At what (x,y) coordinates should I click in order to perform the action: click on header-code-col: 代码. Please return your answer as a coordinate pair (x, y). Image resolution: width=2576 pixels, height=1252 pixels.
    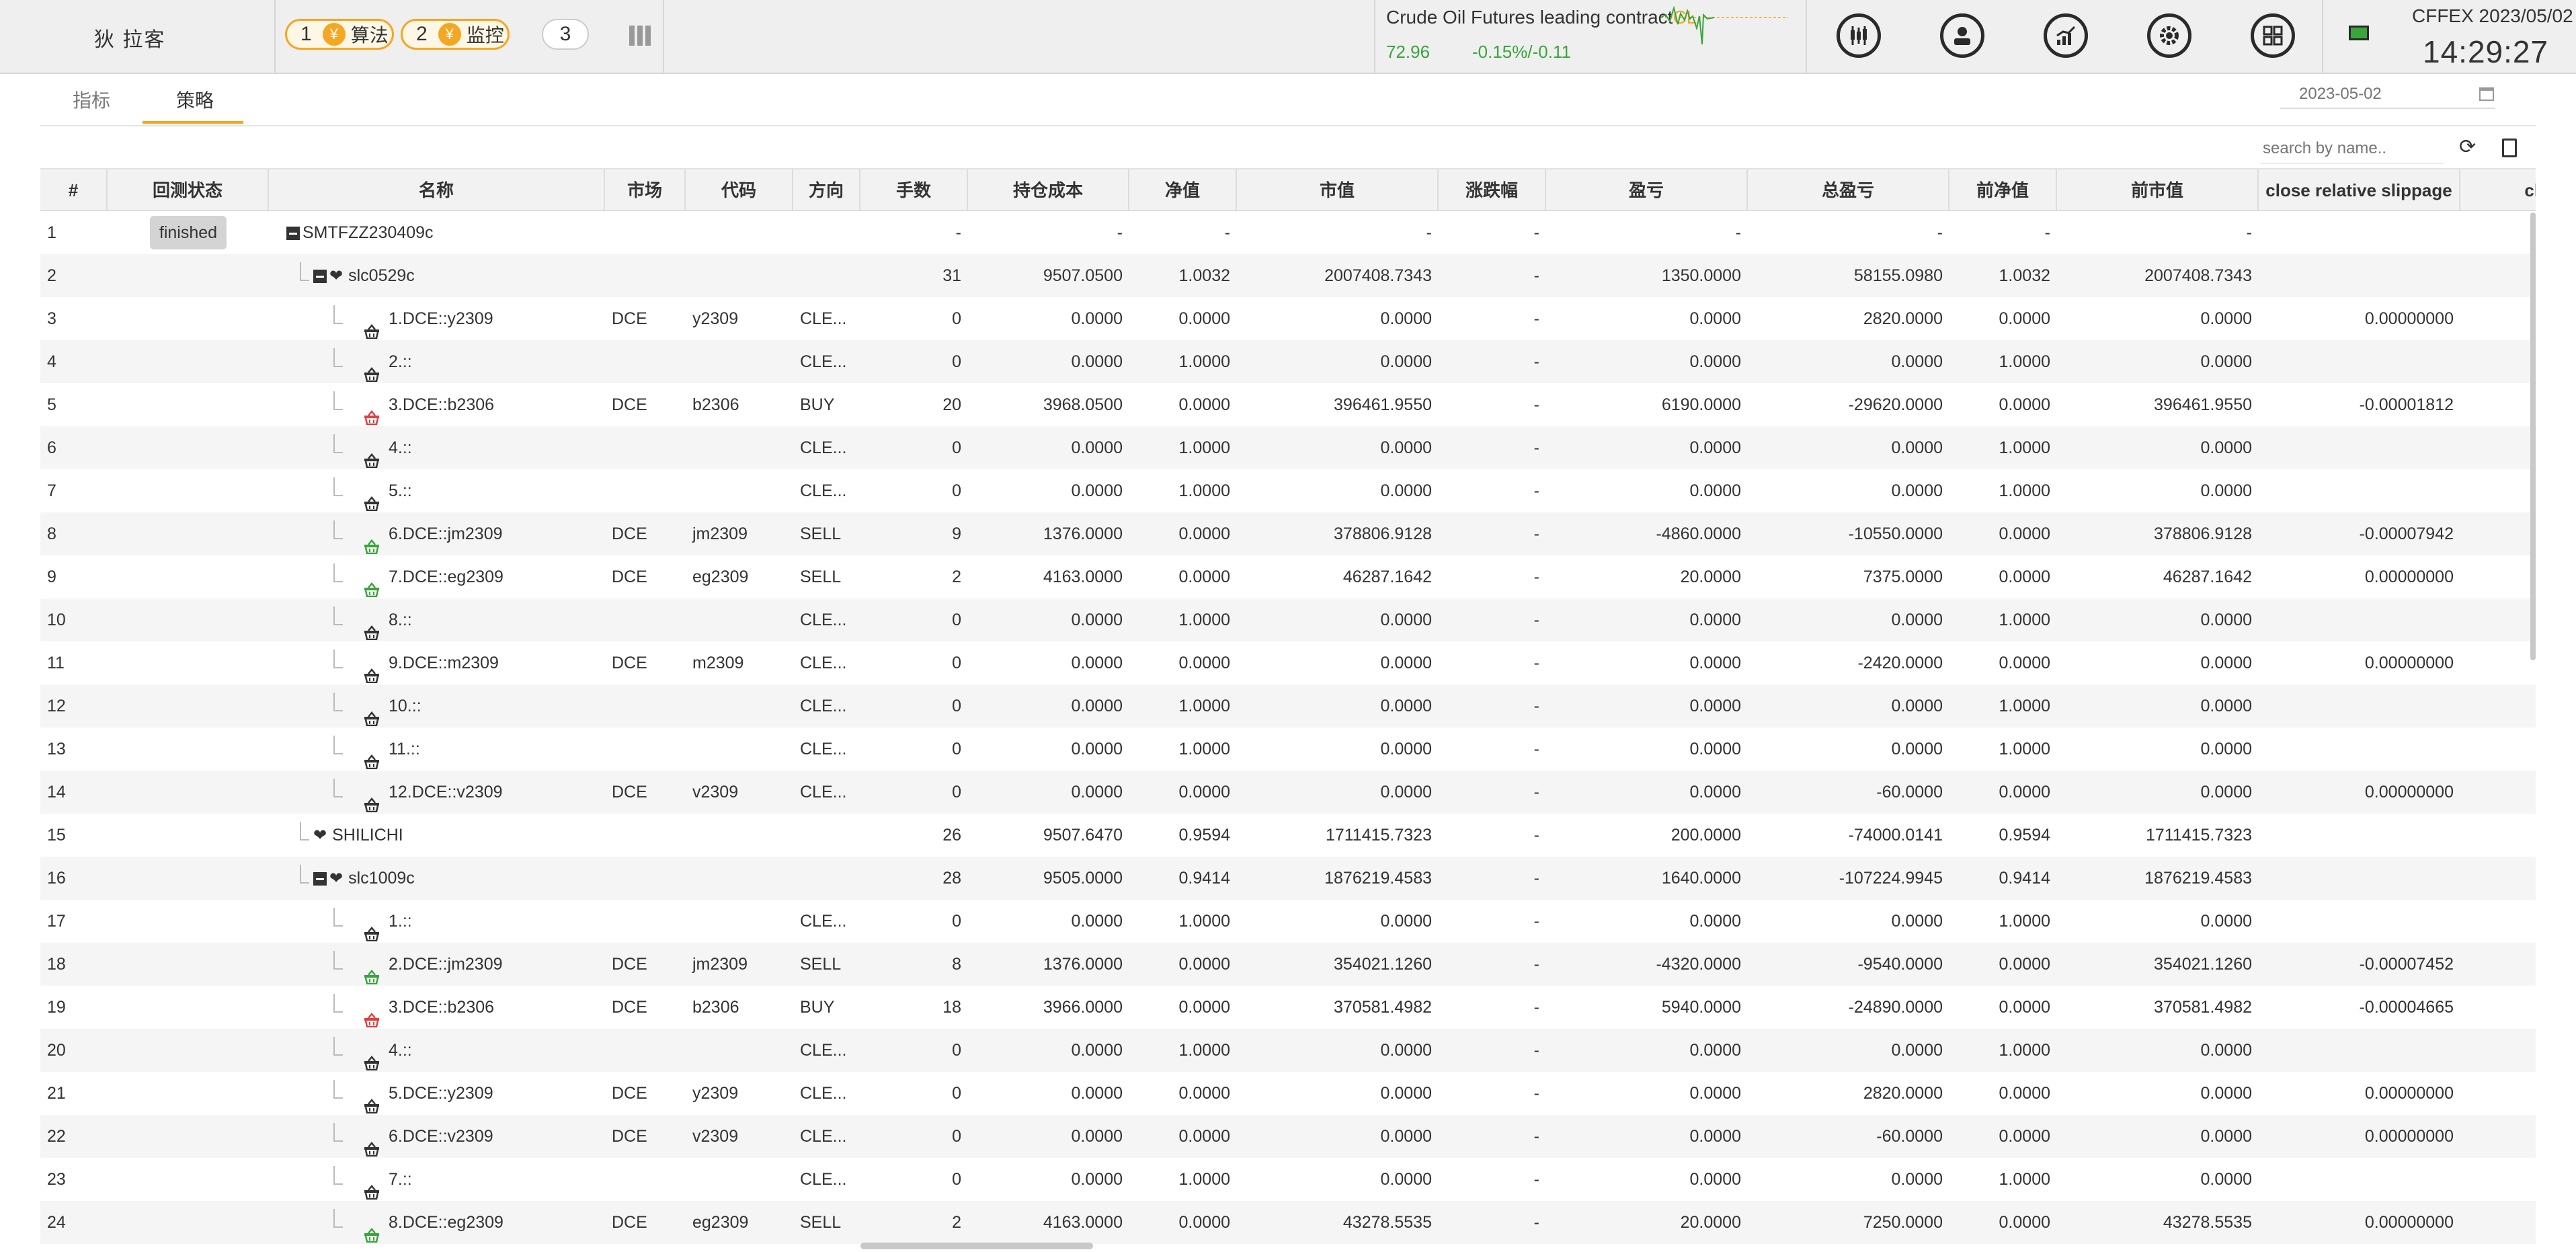
    Looking at the image, I should click on (739, 190).